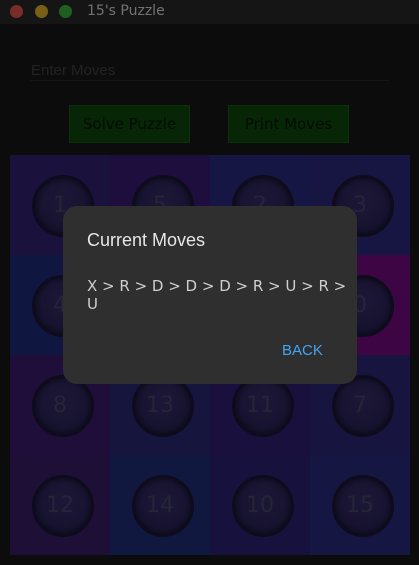  What do you see at coordinates (302, 350) in the screenshot?
I see `back-button: BACK` at bounding box center [302, 350].